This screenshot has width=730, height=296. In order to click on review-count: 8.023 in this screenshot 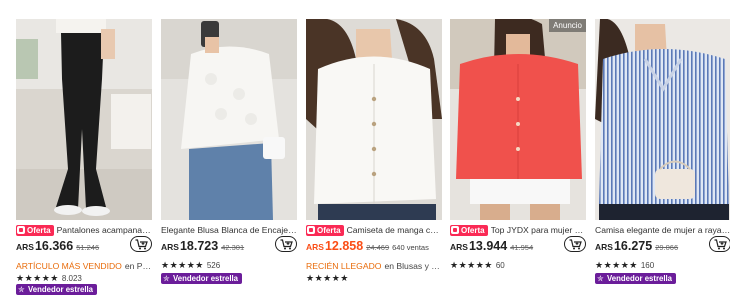, I will do `click(71, 278)`.